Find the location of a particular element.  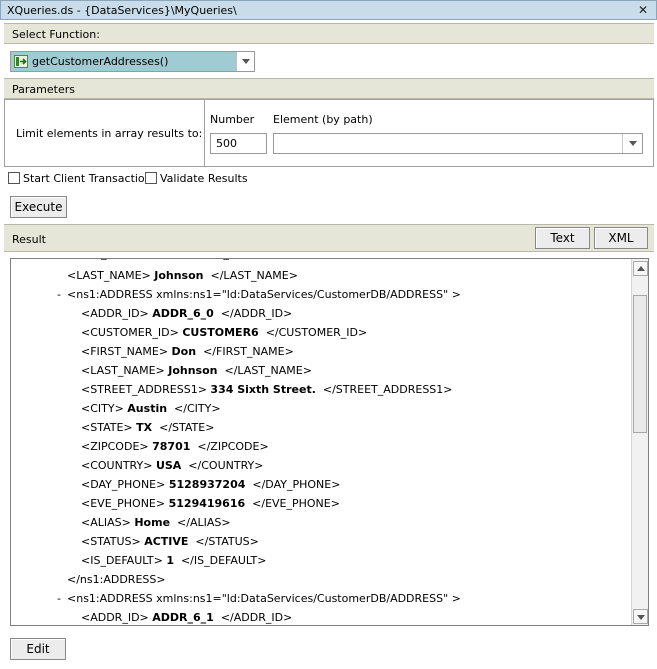

xml-close-tag: </CITY> is located at coordinates (194, 408).